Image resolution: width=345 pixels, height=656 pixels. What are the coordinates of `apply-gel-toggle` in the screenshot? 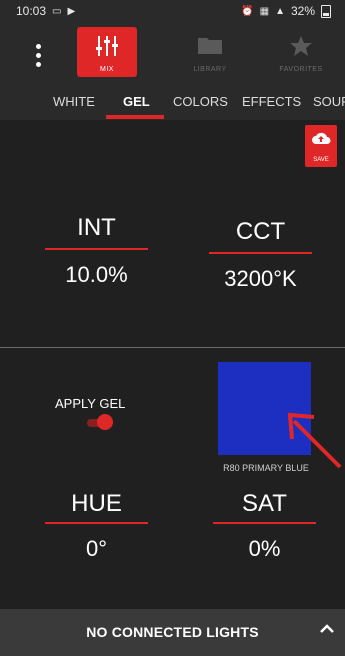 It's located at (105, 422).